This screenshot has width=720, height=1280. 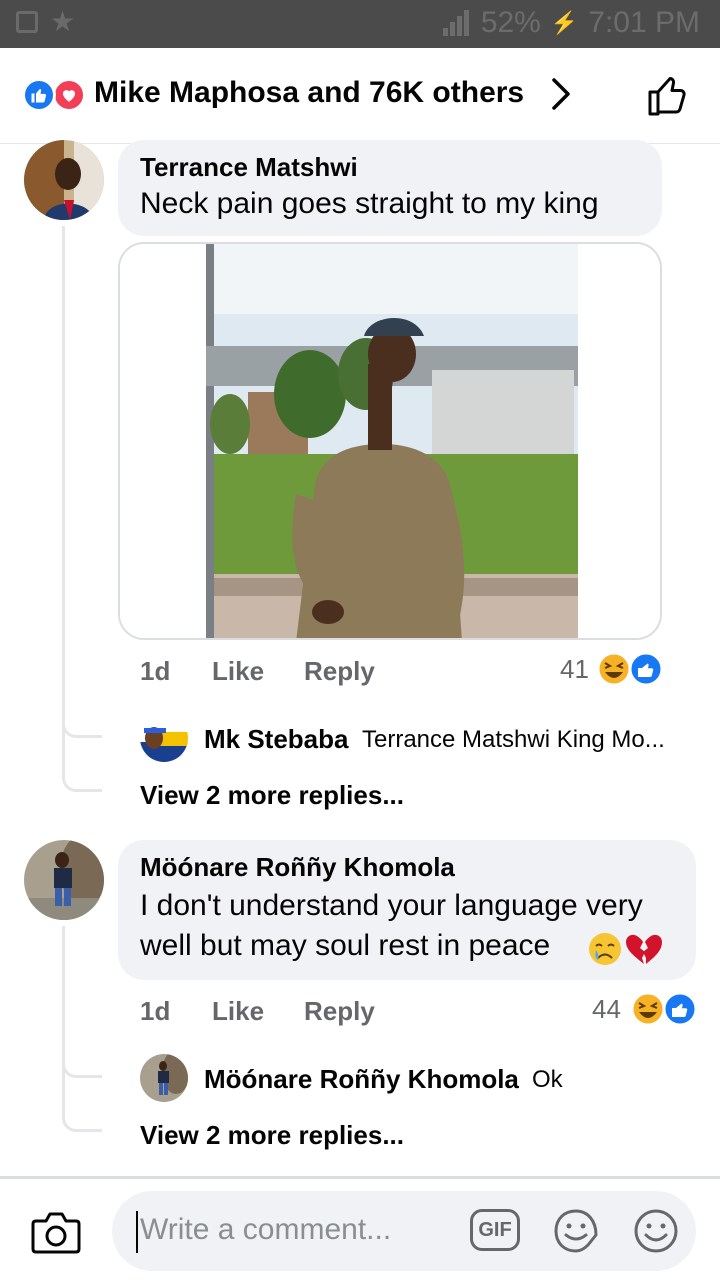 I want to click on camera-icon, so click(x=56, y=1232).